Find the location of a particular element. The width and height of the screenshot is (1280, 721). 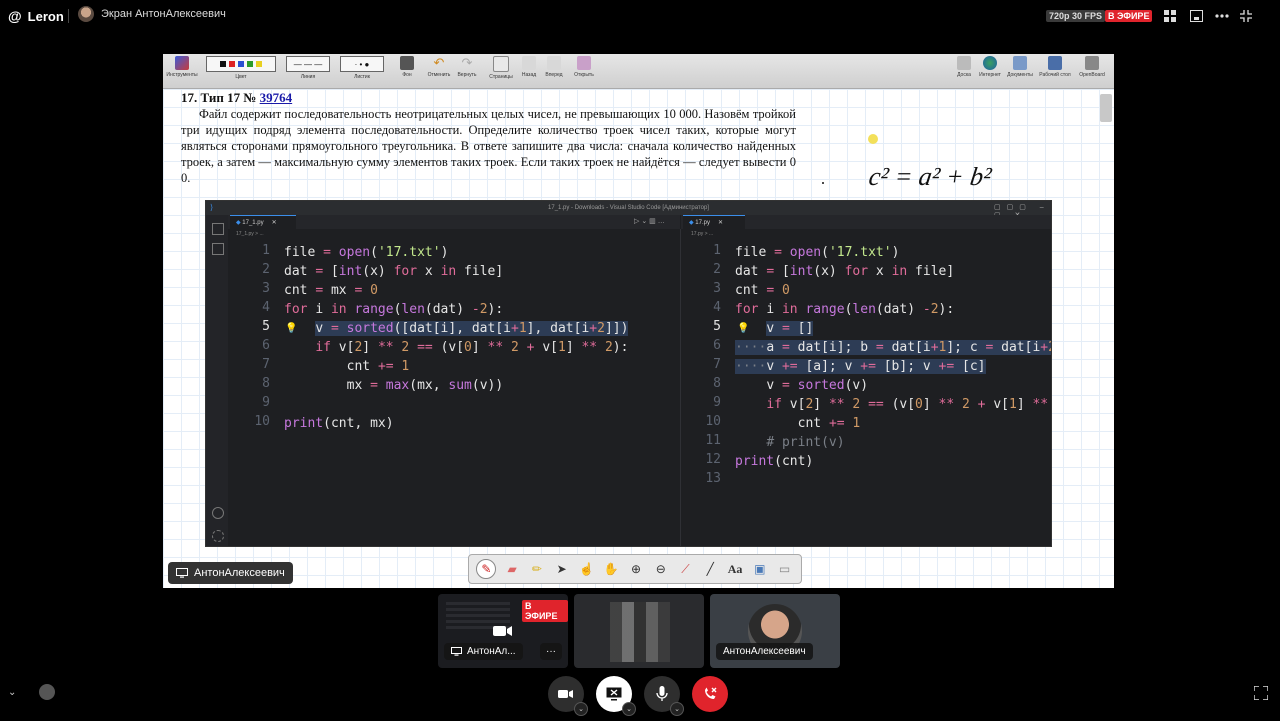

app-brand: @ Leron is located at coordinates (36, 16).